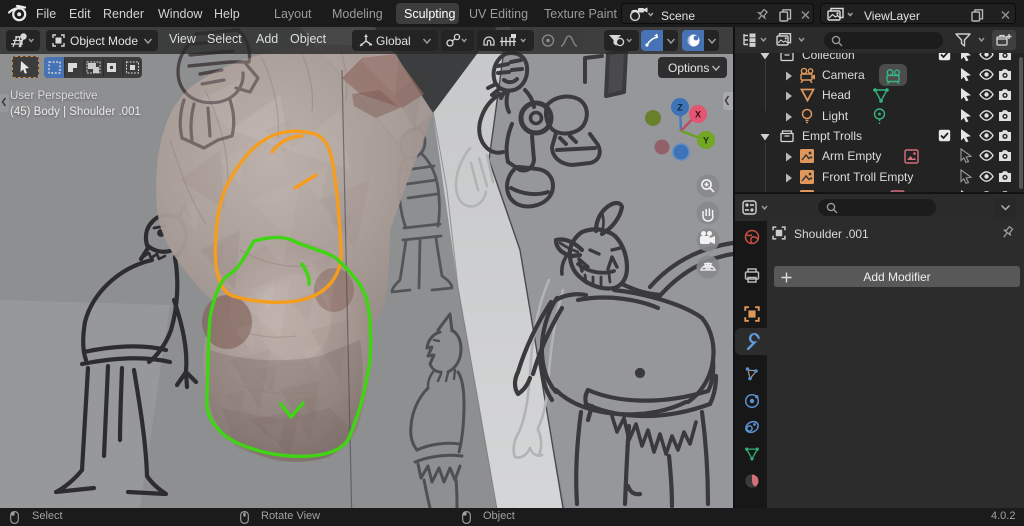 Image resolution: width=1024 pixels, height=526 pixels. What do you see at coordinates (698, 115) in the screenshot?
I see `svg-text: X` at bounding box center [698, 115].